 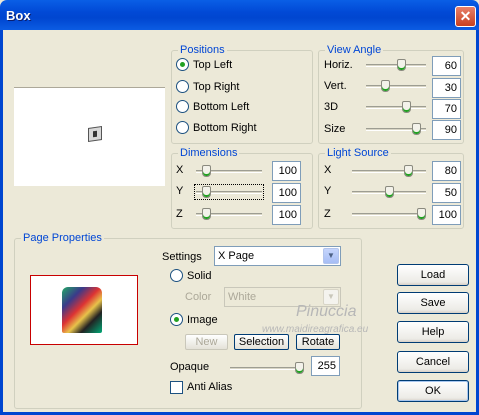 I want to click on rotate-button: Rotate, so click(x=318, y=342).